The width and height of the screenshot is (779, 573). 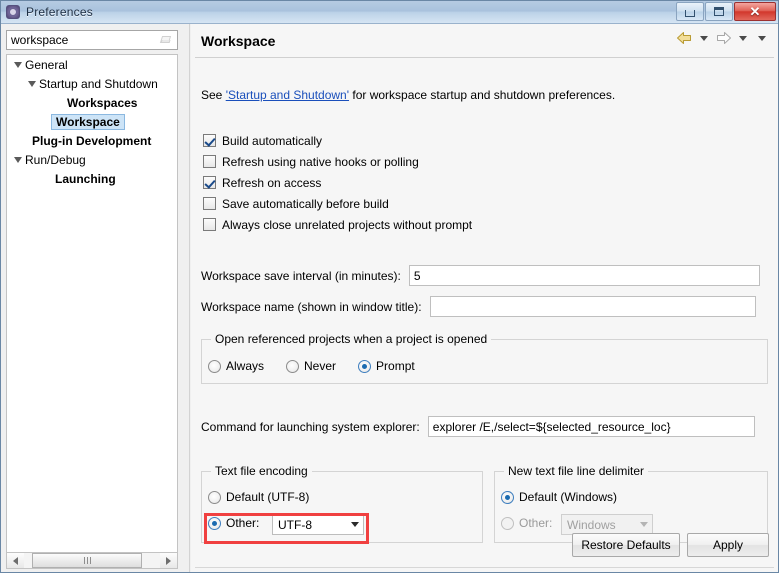 I want to click on group-title: New text file line delimiter, so click(x=576, y=471).